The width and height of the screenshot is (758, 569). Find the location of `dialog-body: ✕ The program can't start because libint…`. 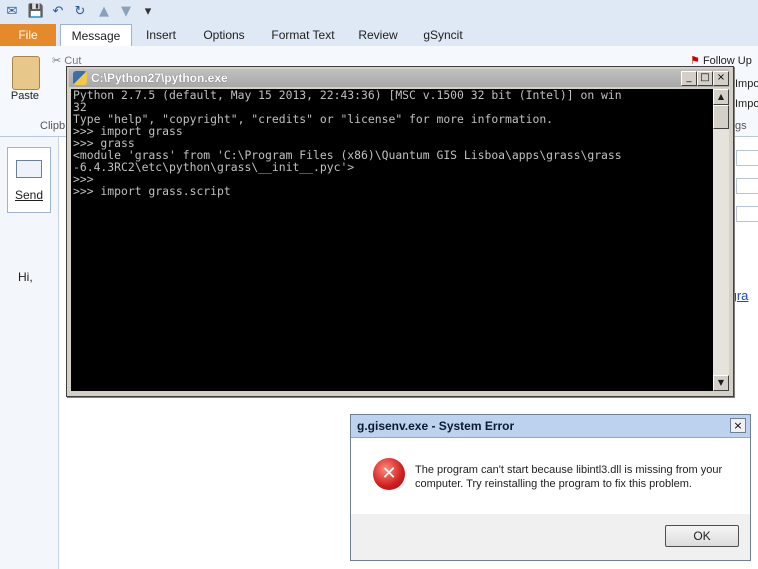

dialog-body: ✕ The program can't start because libint… is located at coordinates (550, 476).